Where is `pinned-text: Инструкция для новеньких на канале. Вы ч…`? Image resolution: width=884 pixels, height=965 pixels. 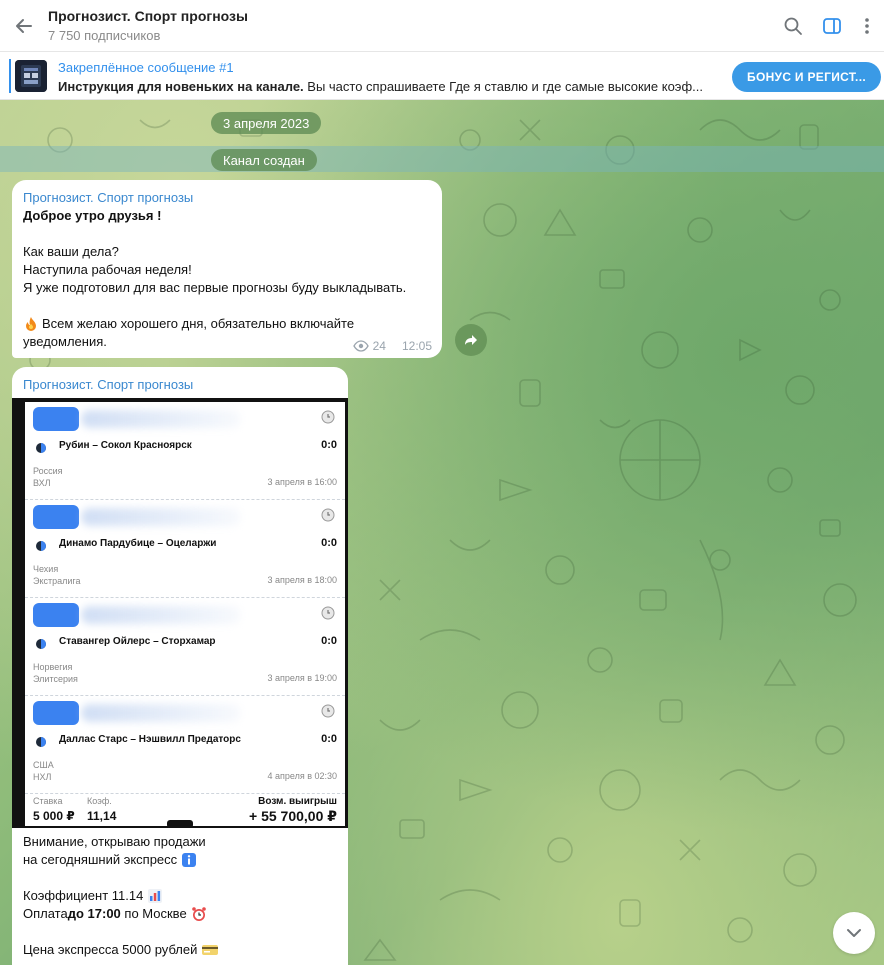 pinned-text: Инструкция для новеньких на канале. Вы ч… is located at coordinates (380, 86).